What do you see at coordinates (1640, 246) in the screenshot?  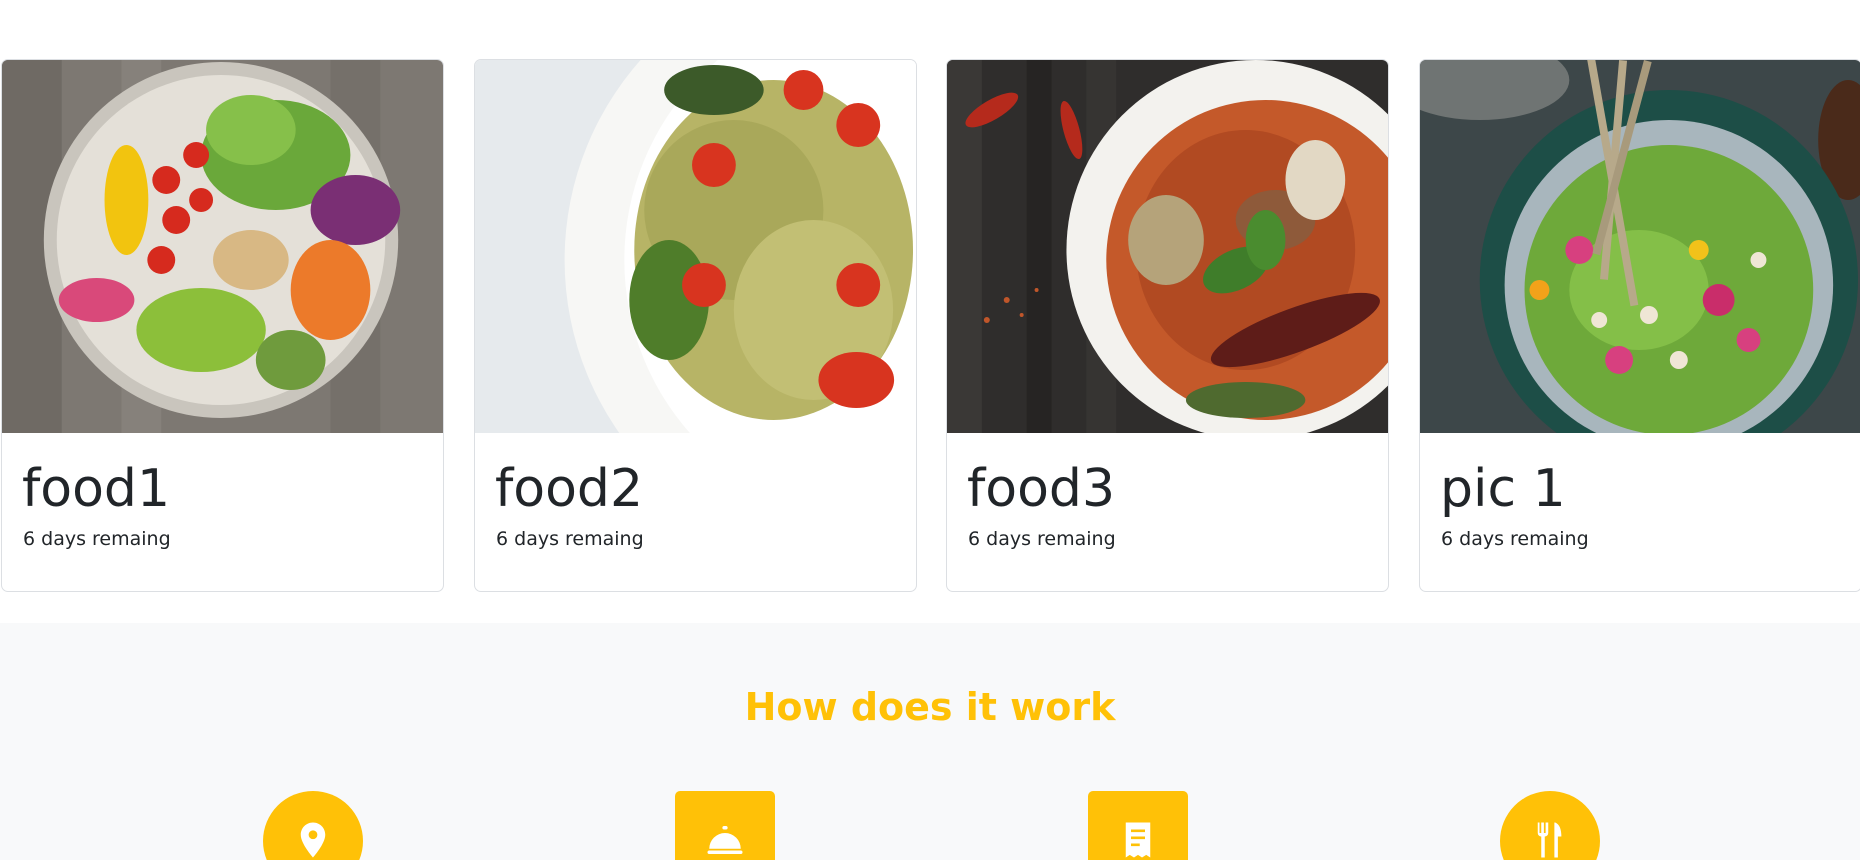 I see `hummus-bowl-photo` at bounding box center [1640, 246].